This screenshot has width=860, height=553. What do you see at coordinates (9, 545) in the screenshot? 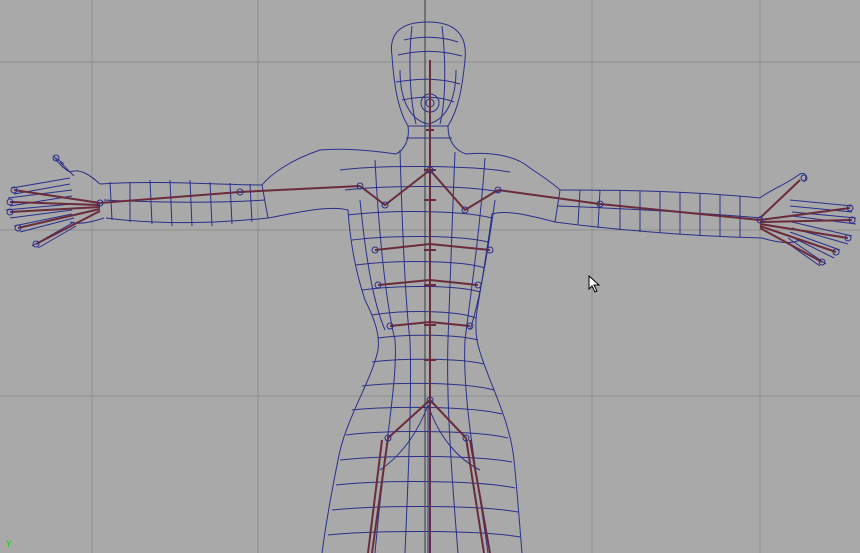
I see `view-axis-label: Y` at bounding box center [9, 545].